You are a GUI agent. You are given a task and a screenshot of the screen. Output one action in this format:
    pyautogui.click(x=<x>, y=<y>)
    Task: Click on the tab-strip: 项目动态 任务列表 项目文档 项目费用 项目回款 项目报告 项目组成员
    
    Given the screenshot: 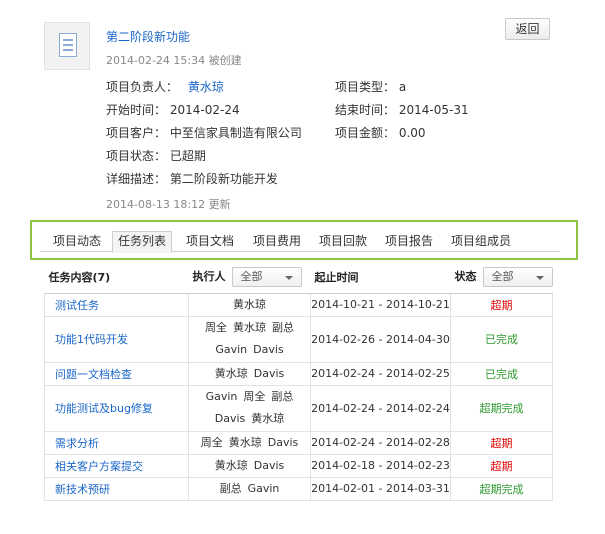 What is the action you would take?
    pyautogui.click(x=300, y=241)
    